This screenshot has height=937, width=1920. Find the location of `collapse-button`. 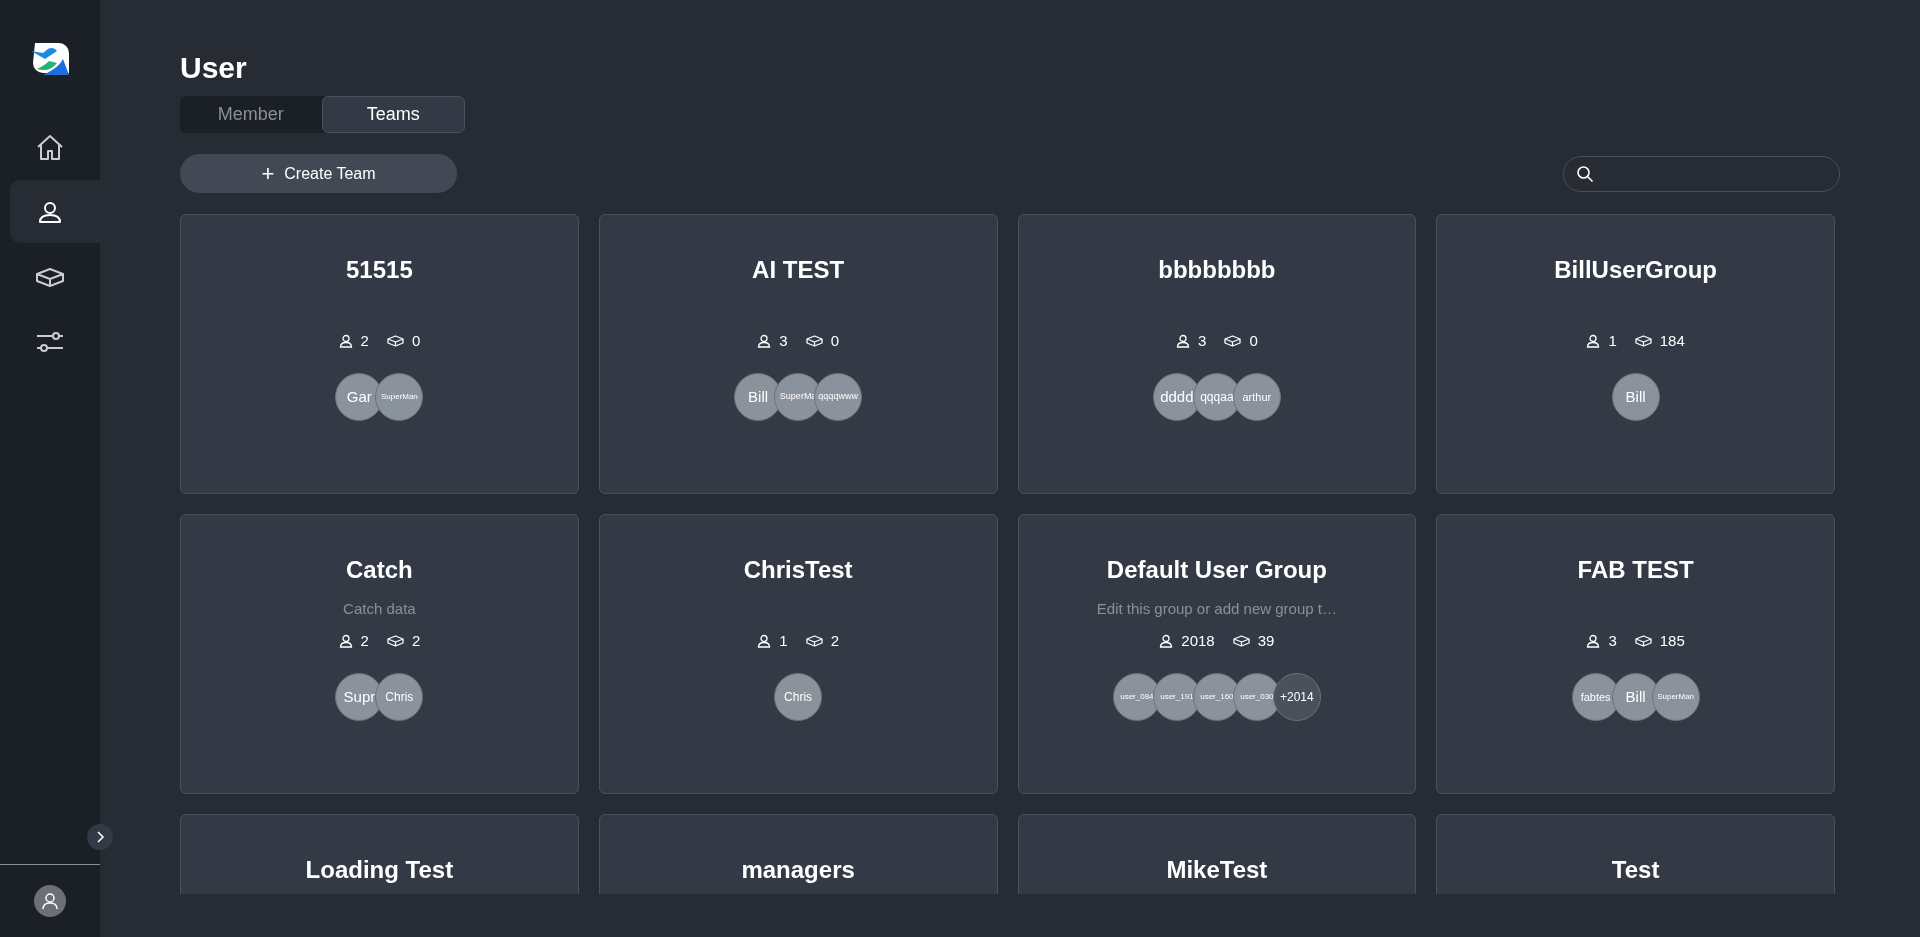

collapse-button is located at coordinates (100, 837).